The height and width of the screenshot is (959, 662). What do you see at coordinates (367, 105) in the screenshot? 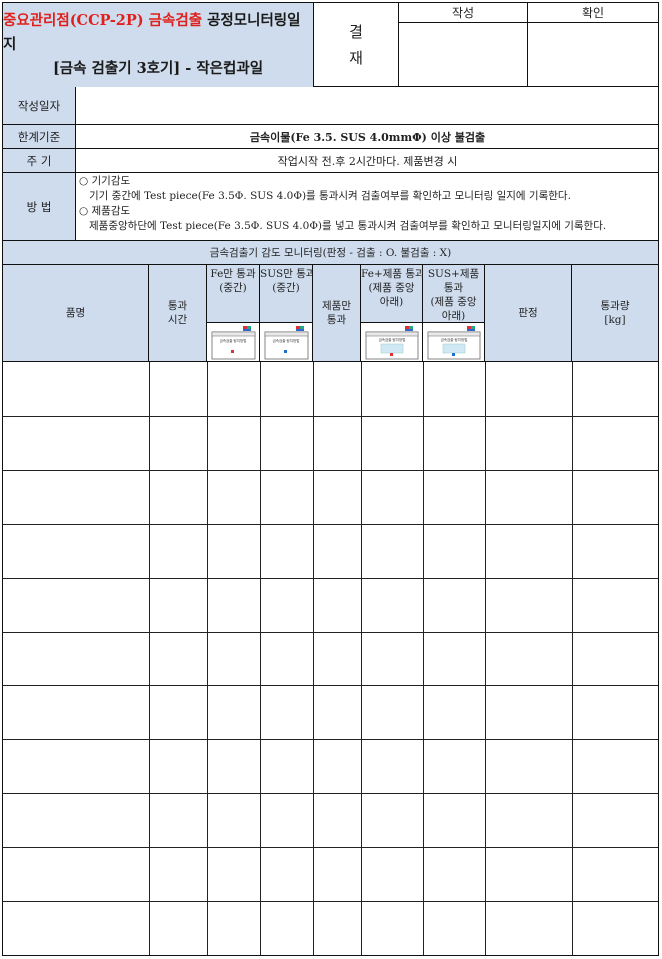
I see `date-value-cell` at bounding box center [367, 105].